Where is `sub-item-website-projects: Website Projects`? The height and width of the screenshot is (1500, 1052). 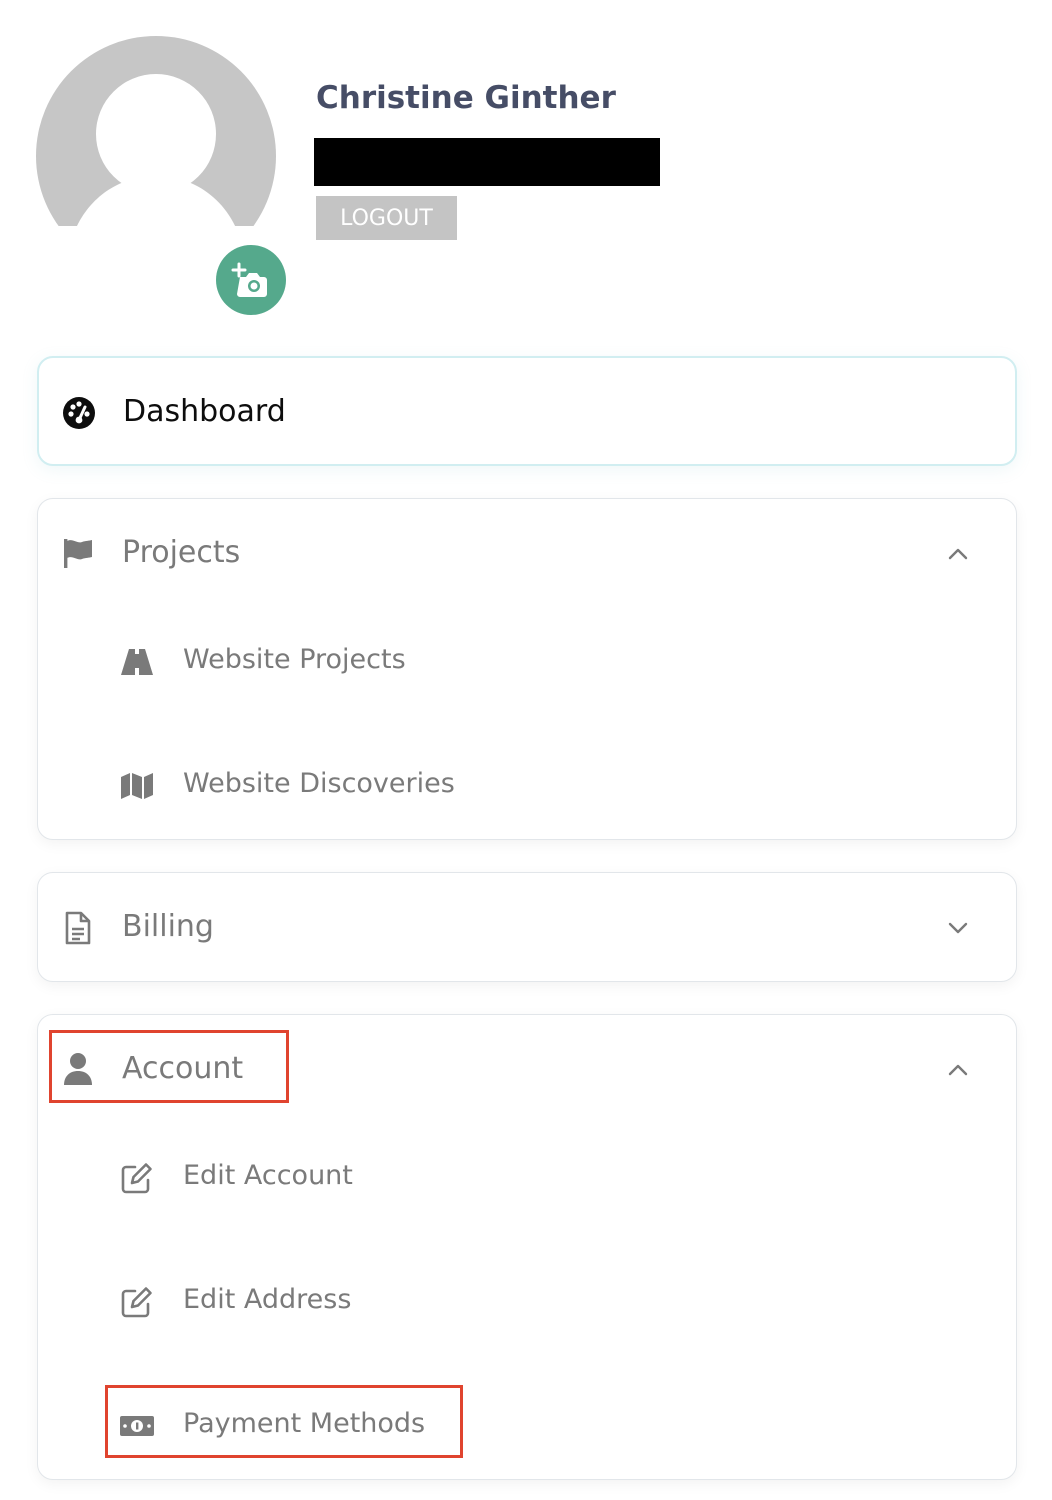 sub-item-website-projects: Website Projects is located at coordinates (318, 662).